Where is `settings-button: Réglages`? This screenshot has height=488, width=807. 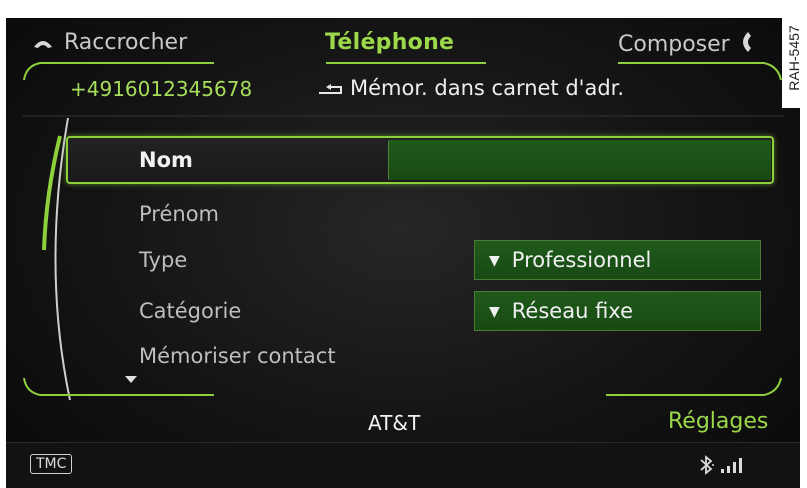 settings-button: Réglages is located at coordinates (718, 421).